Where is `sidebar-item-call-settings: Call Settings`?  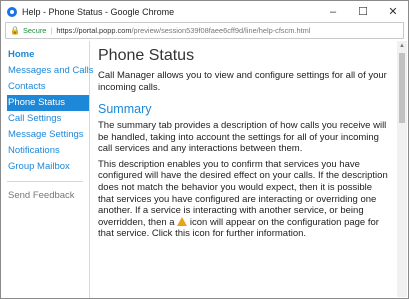
sidebar-item-call-settings: Call Settings is located at coordinates (48, 119).